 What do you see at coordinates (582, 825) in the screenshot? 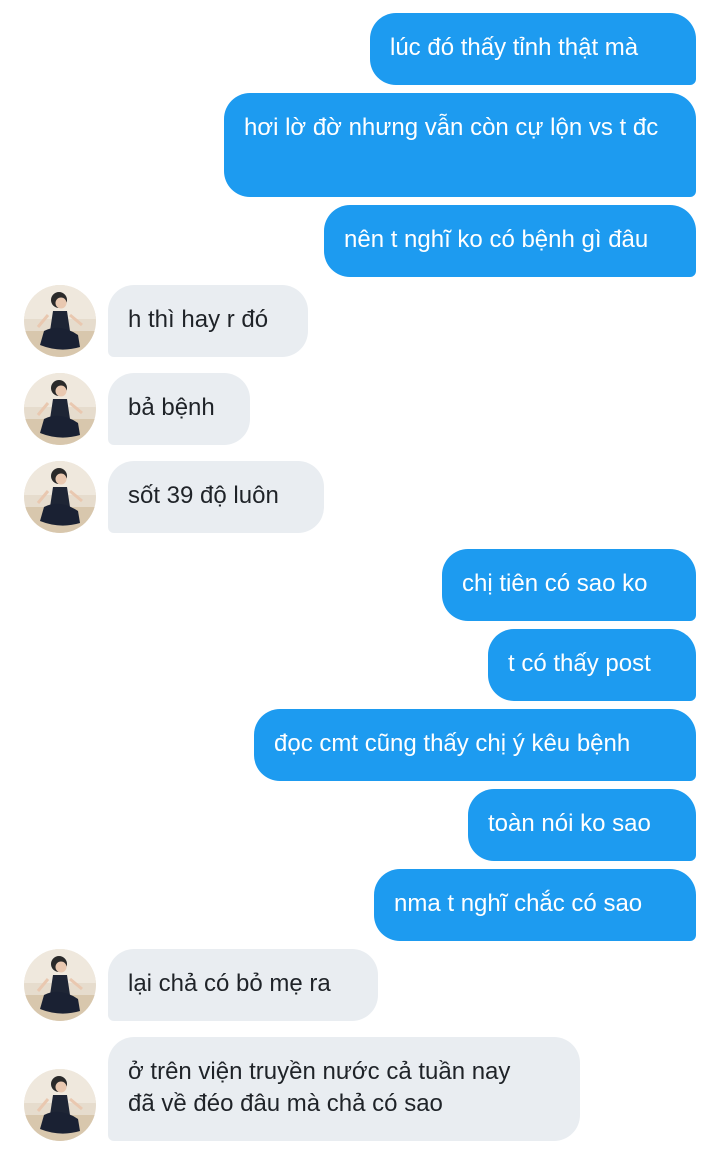
I see `outgoing-message: toàn nói ko sao` at bounding box center [582, 825].